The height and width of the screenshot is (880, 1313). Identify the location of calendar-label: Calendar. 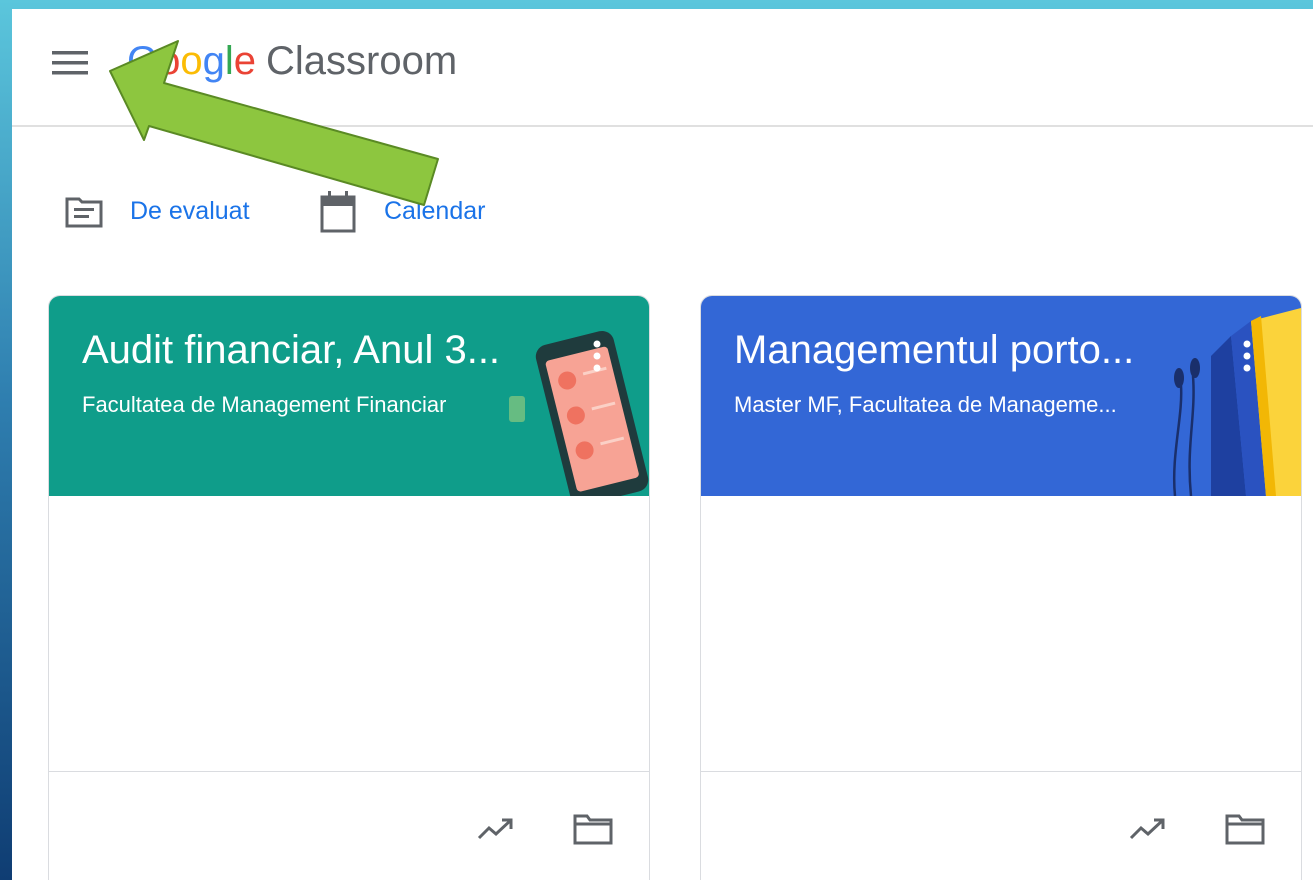
(435, 210).